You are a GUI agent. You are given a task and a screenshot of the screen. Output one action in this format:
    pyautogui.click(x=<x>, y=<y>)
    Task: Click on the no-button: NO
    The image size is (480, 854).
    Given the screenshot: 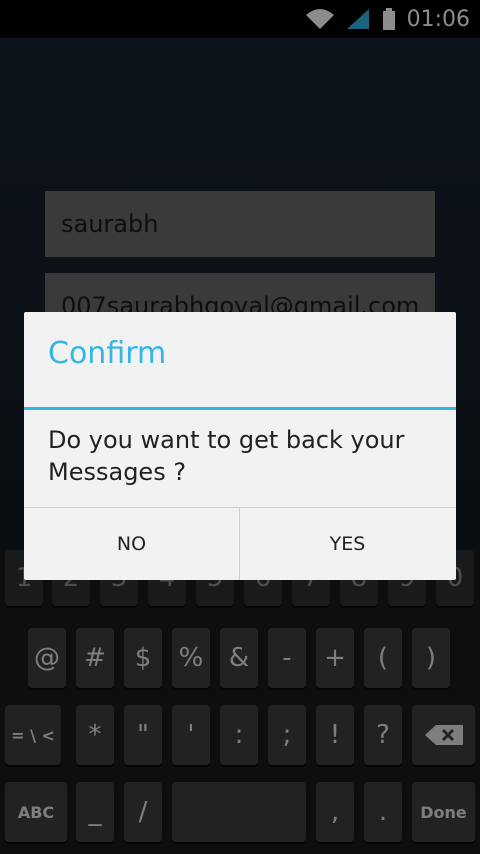 What is the action you would take?
    pyautogui.click(x=131, y=544)
    